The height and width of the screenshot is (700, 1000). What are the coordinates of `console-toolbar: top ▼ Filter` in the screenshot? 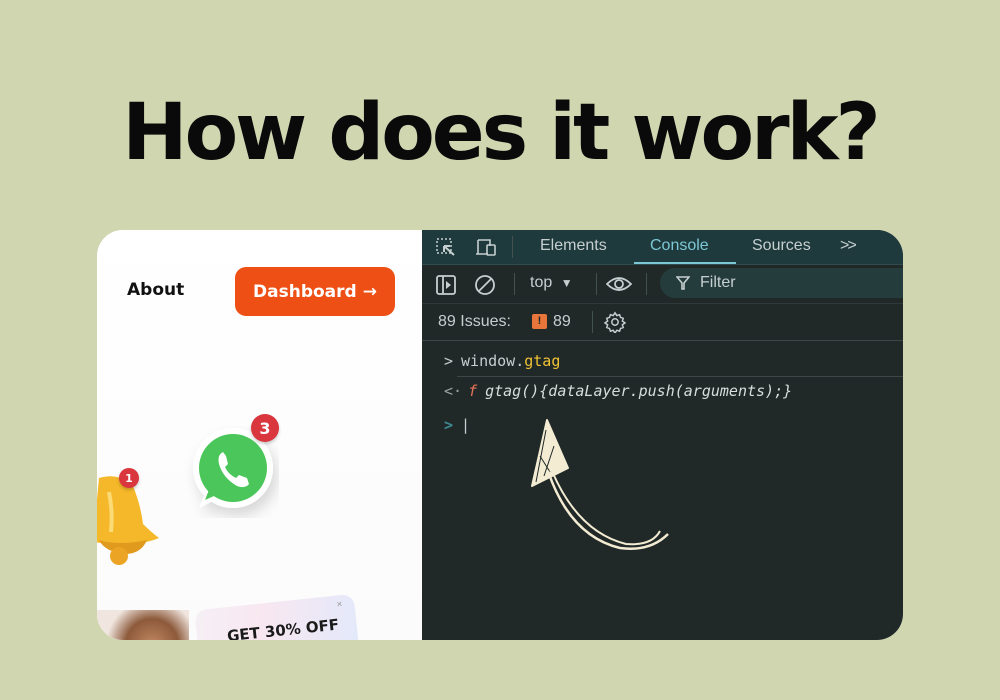 It's located at (662, 284).